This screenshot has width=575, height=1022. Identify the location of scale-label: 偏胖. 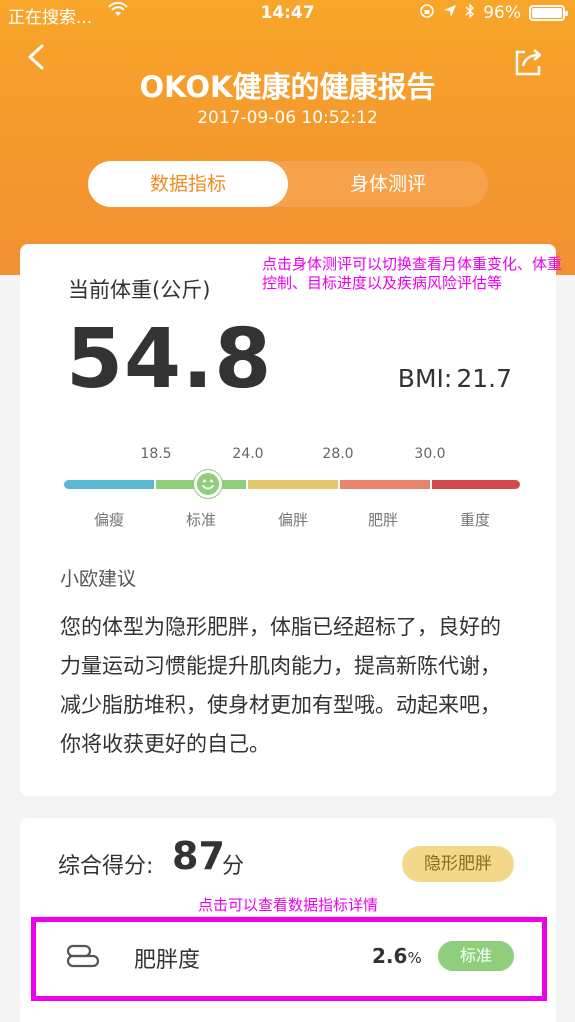
(293, 520).